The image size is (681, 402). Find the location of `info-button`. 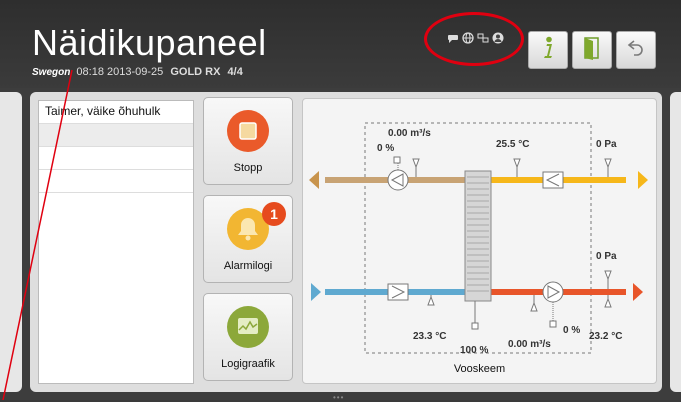

info-button is located at coordinates (548, 50).